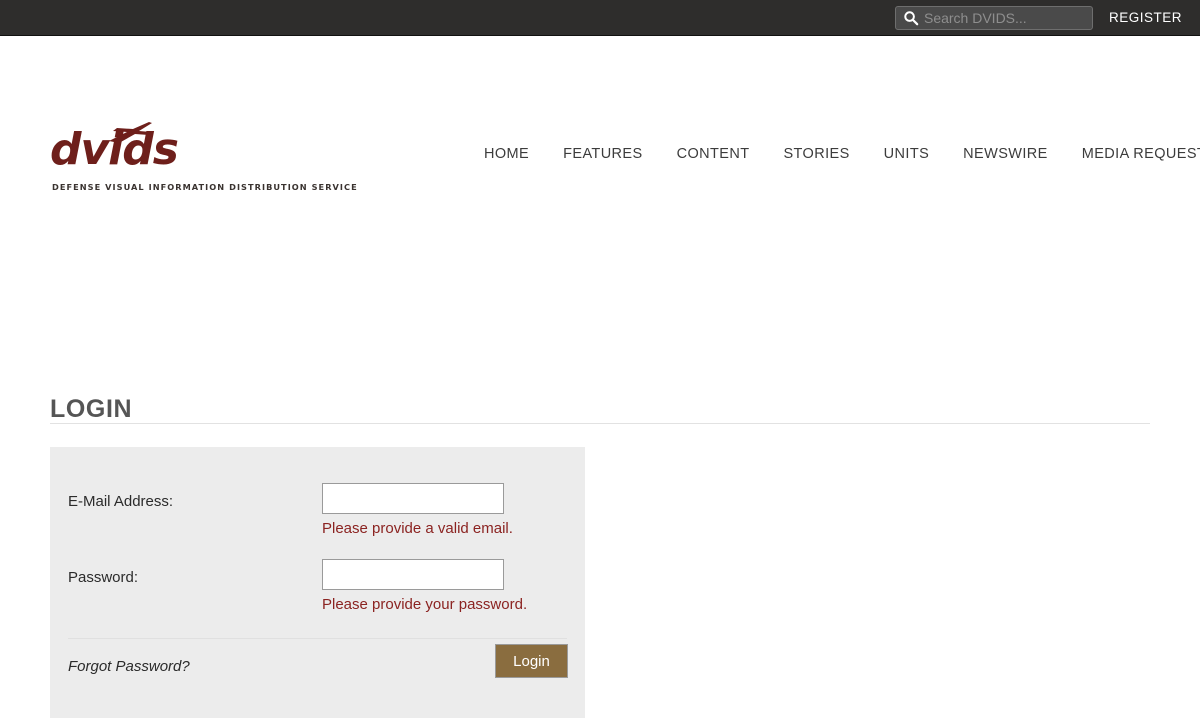 Image resolution: width=1200 pixels, height=718 pixels. What do you see at coordinates (515, 154) in the screenshot?
I see `nav-item-home: HOME` at bounding box center [515, 154].